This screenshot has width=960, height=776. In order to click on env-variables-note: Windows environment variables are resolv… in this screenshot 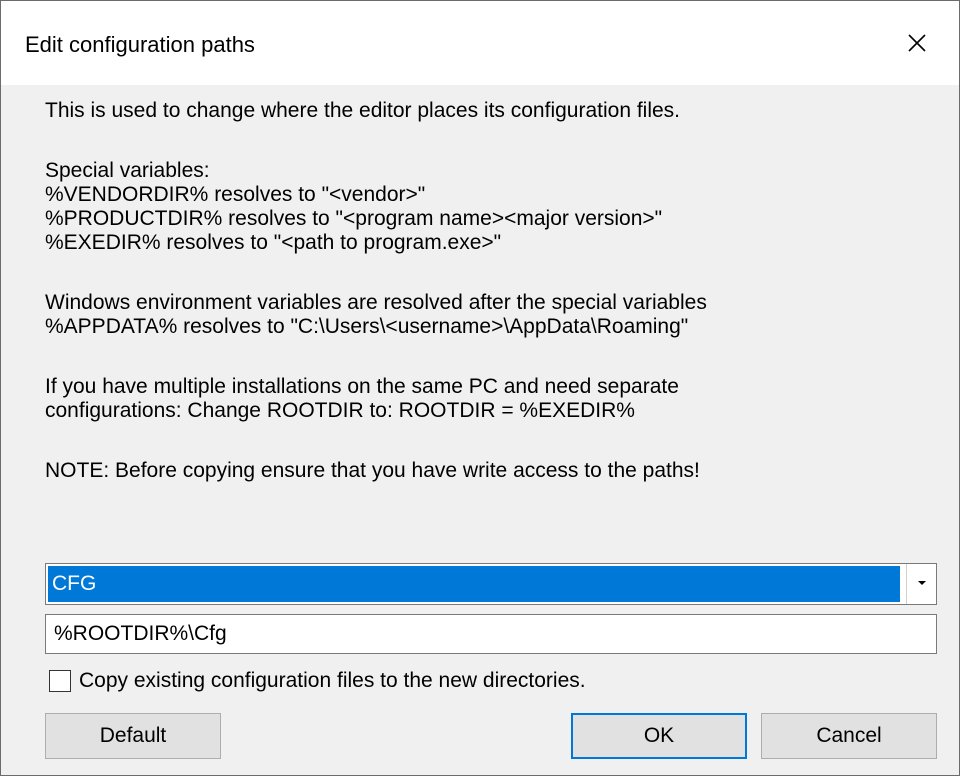, I will do `click(376, 302)`.